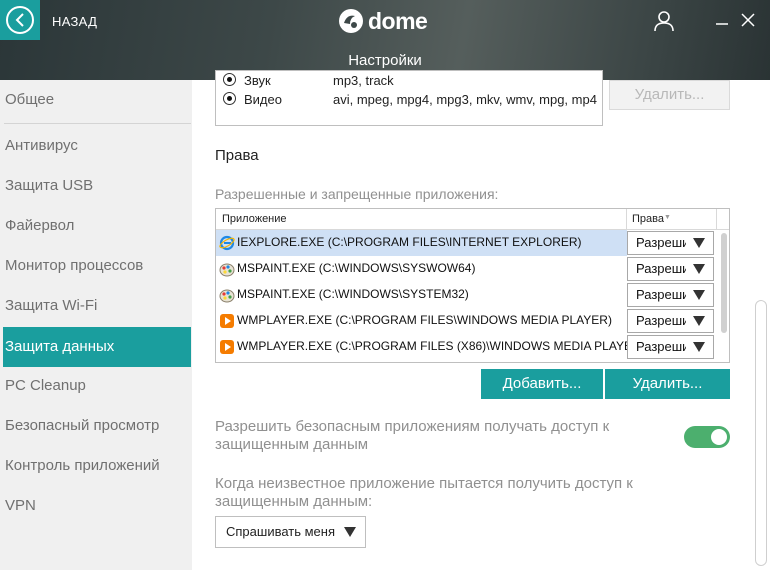  Describe the element at coordinates (398, 20) in the screenshot. I see `logo-text: dome` at that location.